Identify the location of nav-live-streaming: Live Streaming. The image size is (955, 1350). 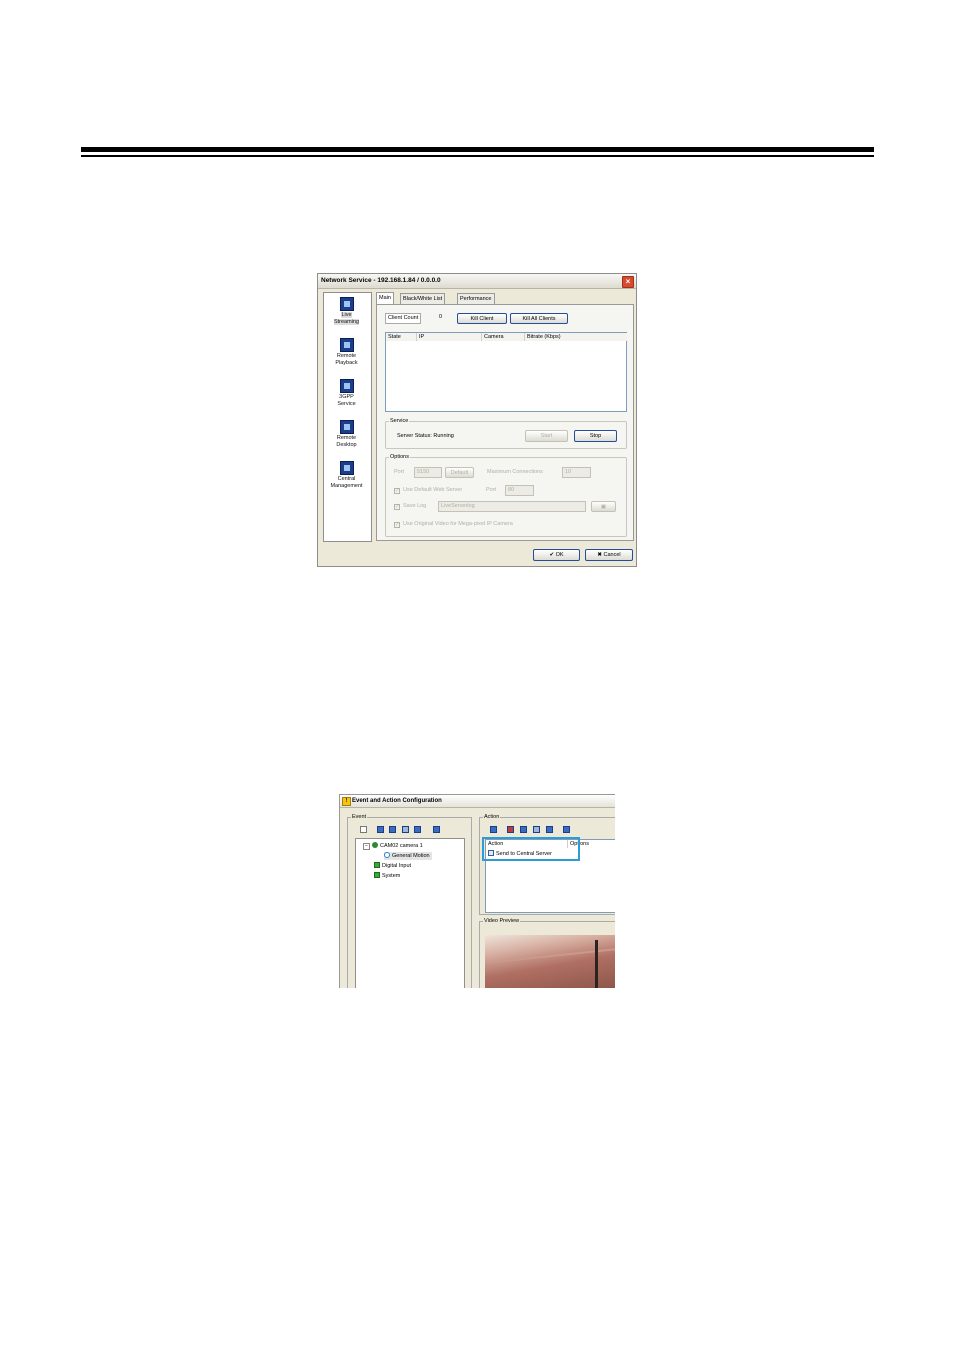
(346, 311).